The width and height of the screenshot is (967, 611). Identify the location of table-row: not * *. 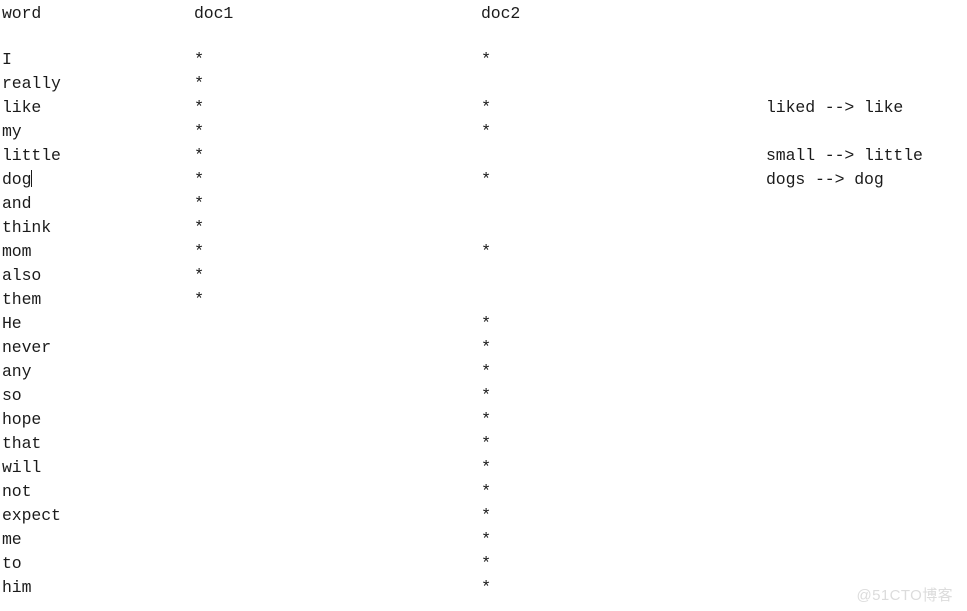
(483, 492).